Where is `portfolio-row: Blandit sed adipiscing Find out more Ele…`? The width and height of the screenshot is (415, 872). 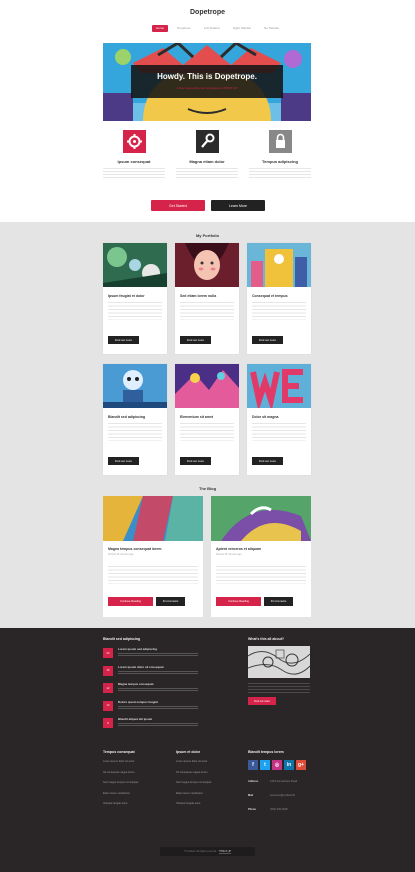 portfolio-row: Blandit sed adipiscing Find out more Ele… is located at coordinates (207, 419).